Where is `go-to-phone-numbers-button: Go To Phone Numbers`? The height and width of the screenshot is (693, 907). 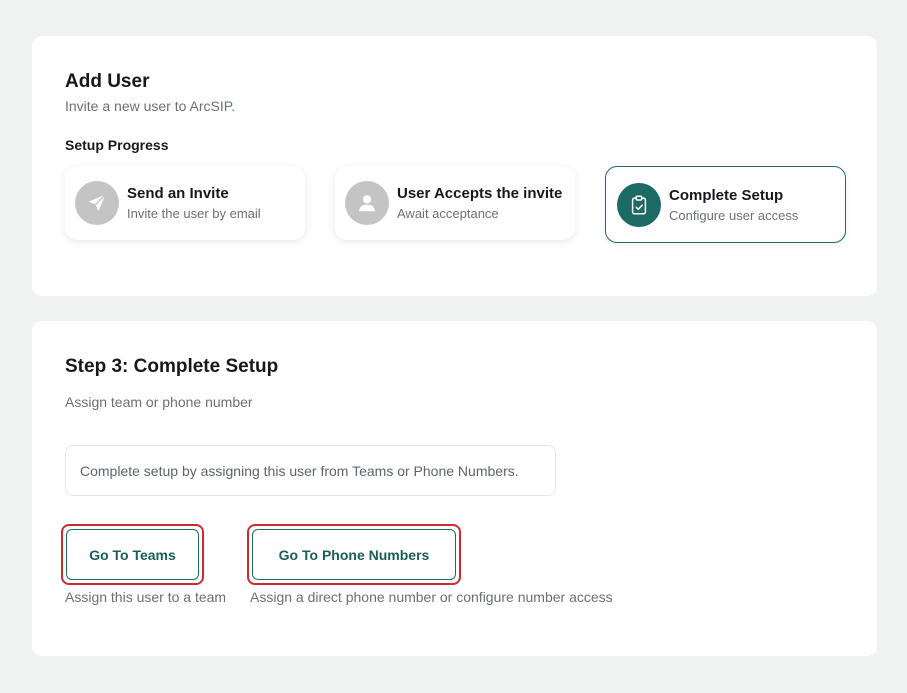 go-to-phone-numbers-button: Go To Phone Numbers is located at coordinates (354, 554).